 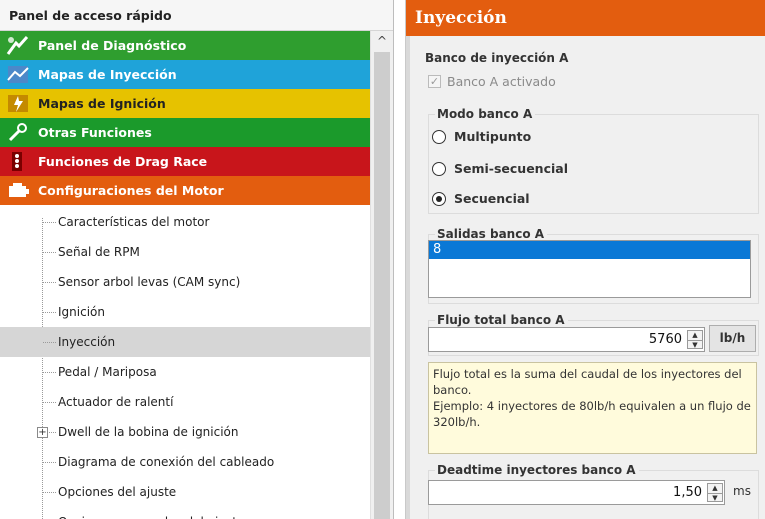 What do you see at coordinates (149, 282) in the screenshot?
I see `tree-item-label: Sensor arbol levas (CAM sync)` at bounding box center [149, 282].